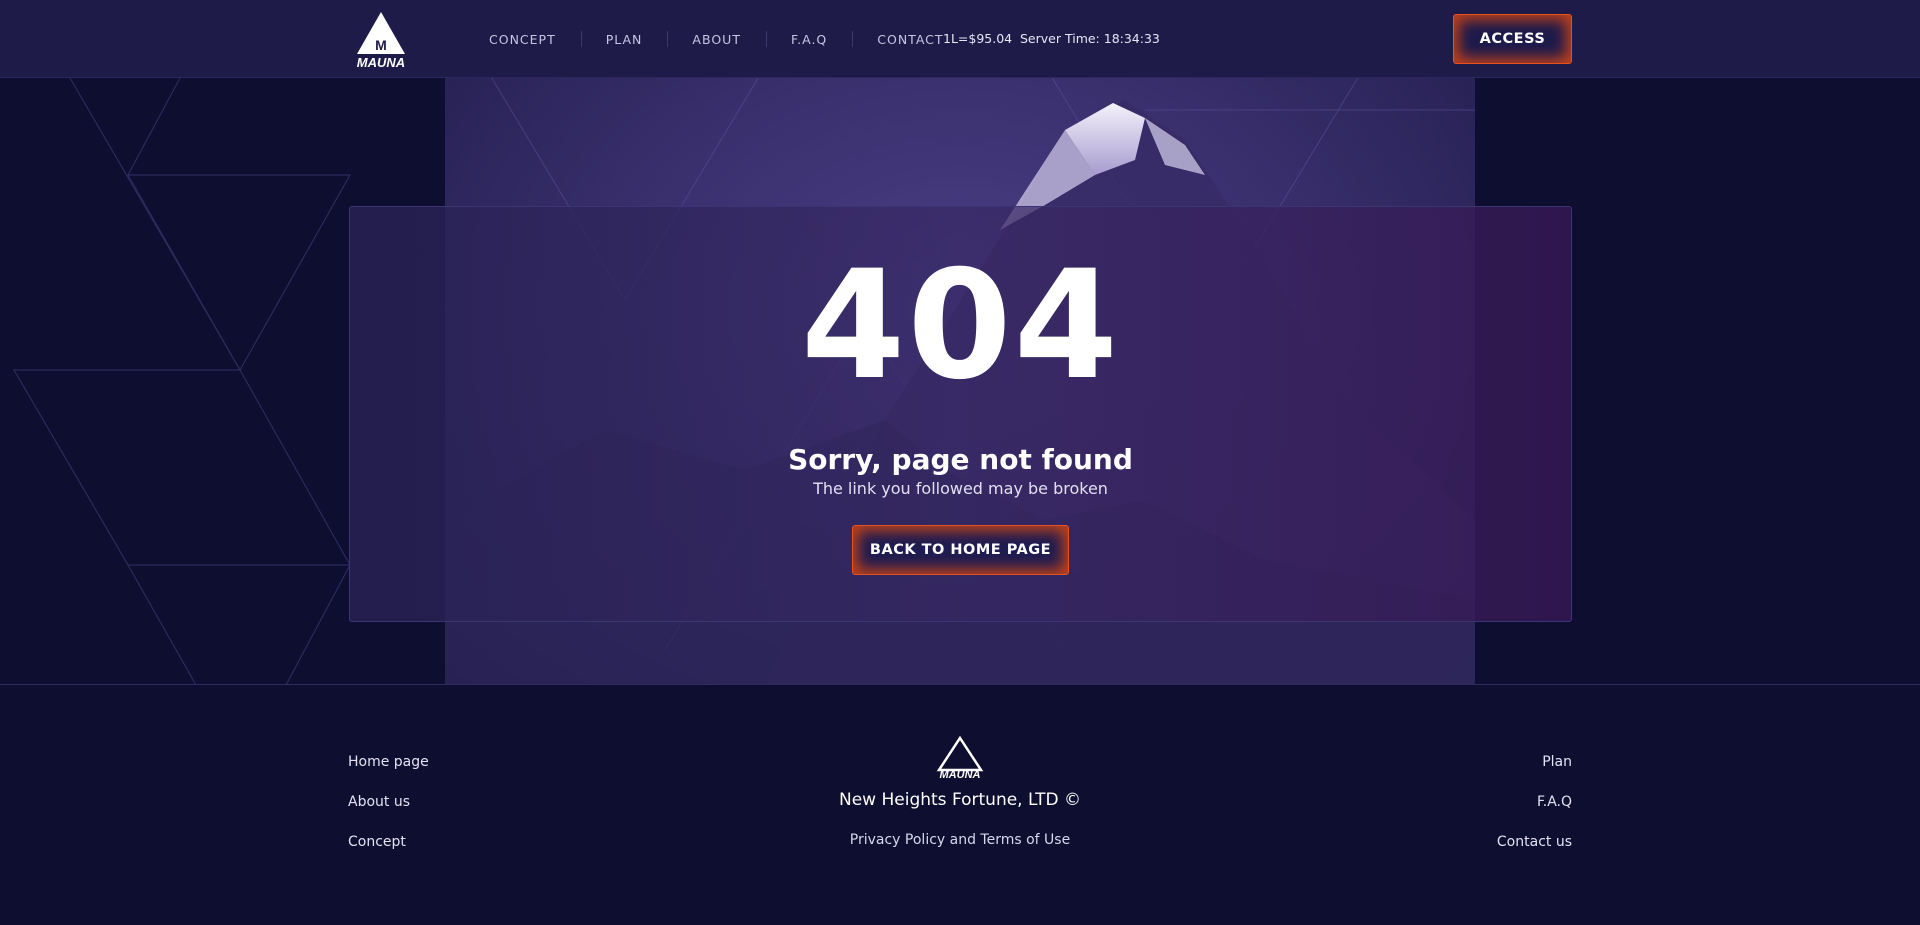 The image size is (1920, 925). I want to click on nav-about: ABOUT, so click(716, 39).